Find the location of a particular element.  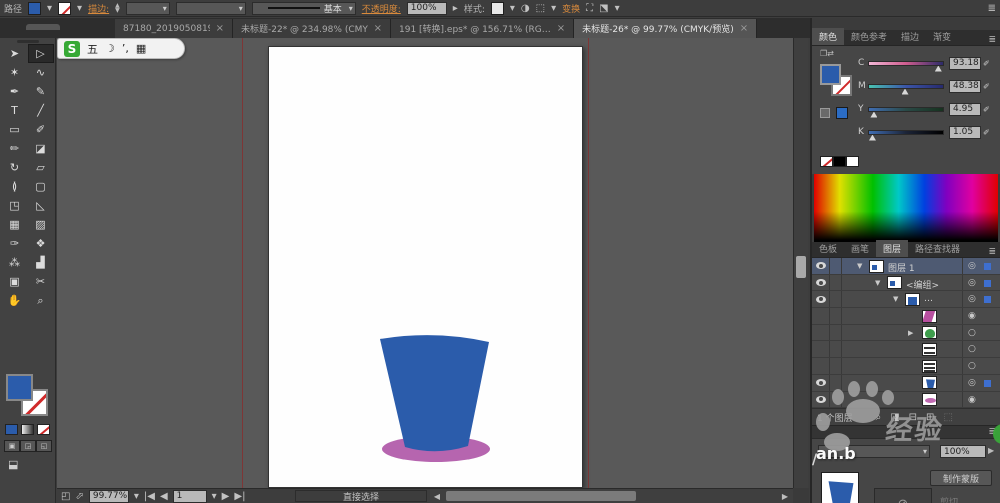

layer-row-7: ○ is located at coordinates (906, 366).